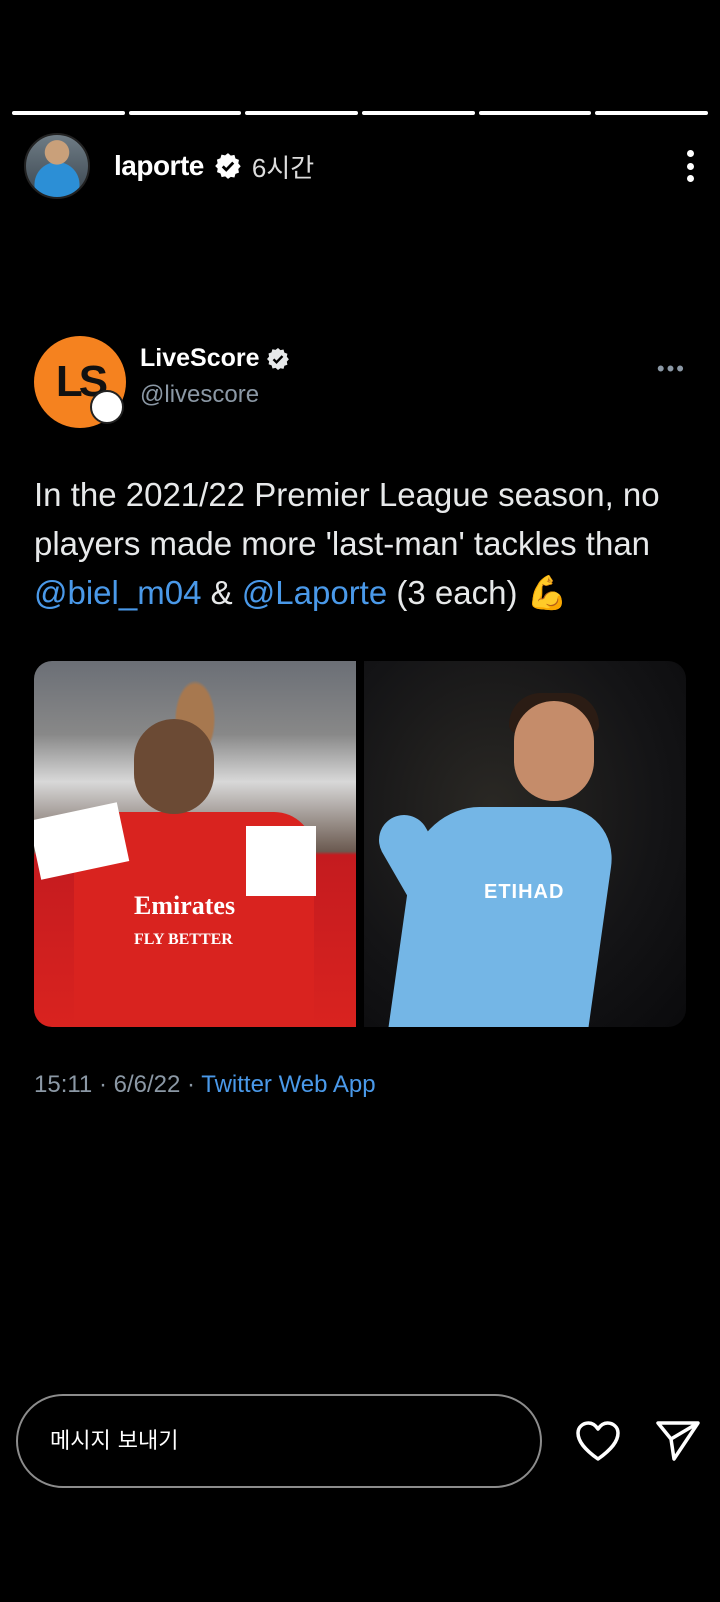 This screenshot has width=720, height=1602. I want to click on football-icon, so click(107, 407).